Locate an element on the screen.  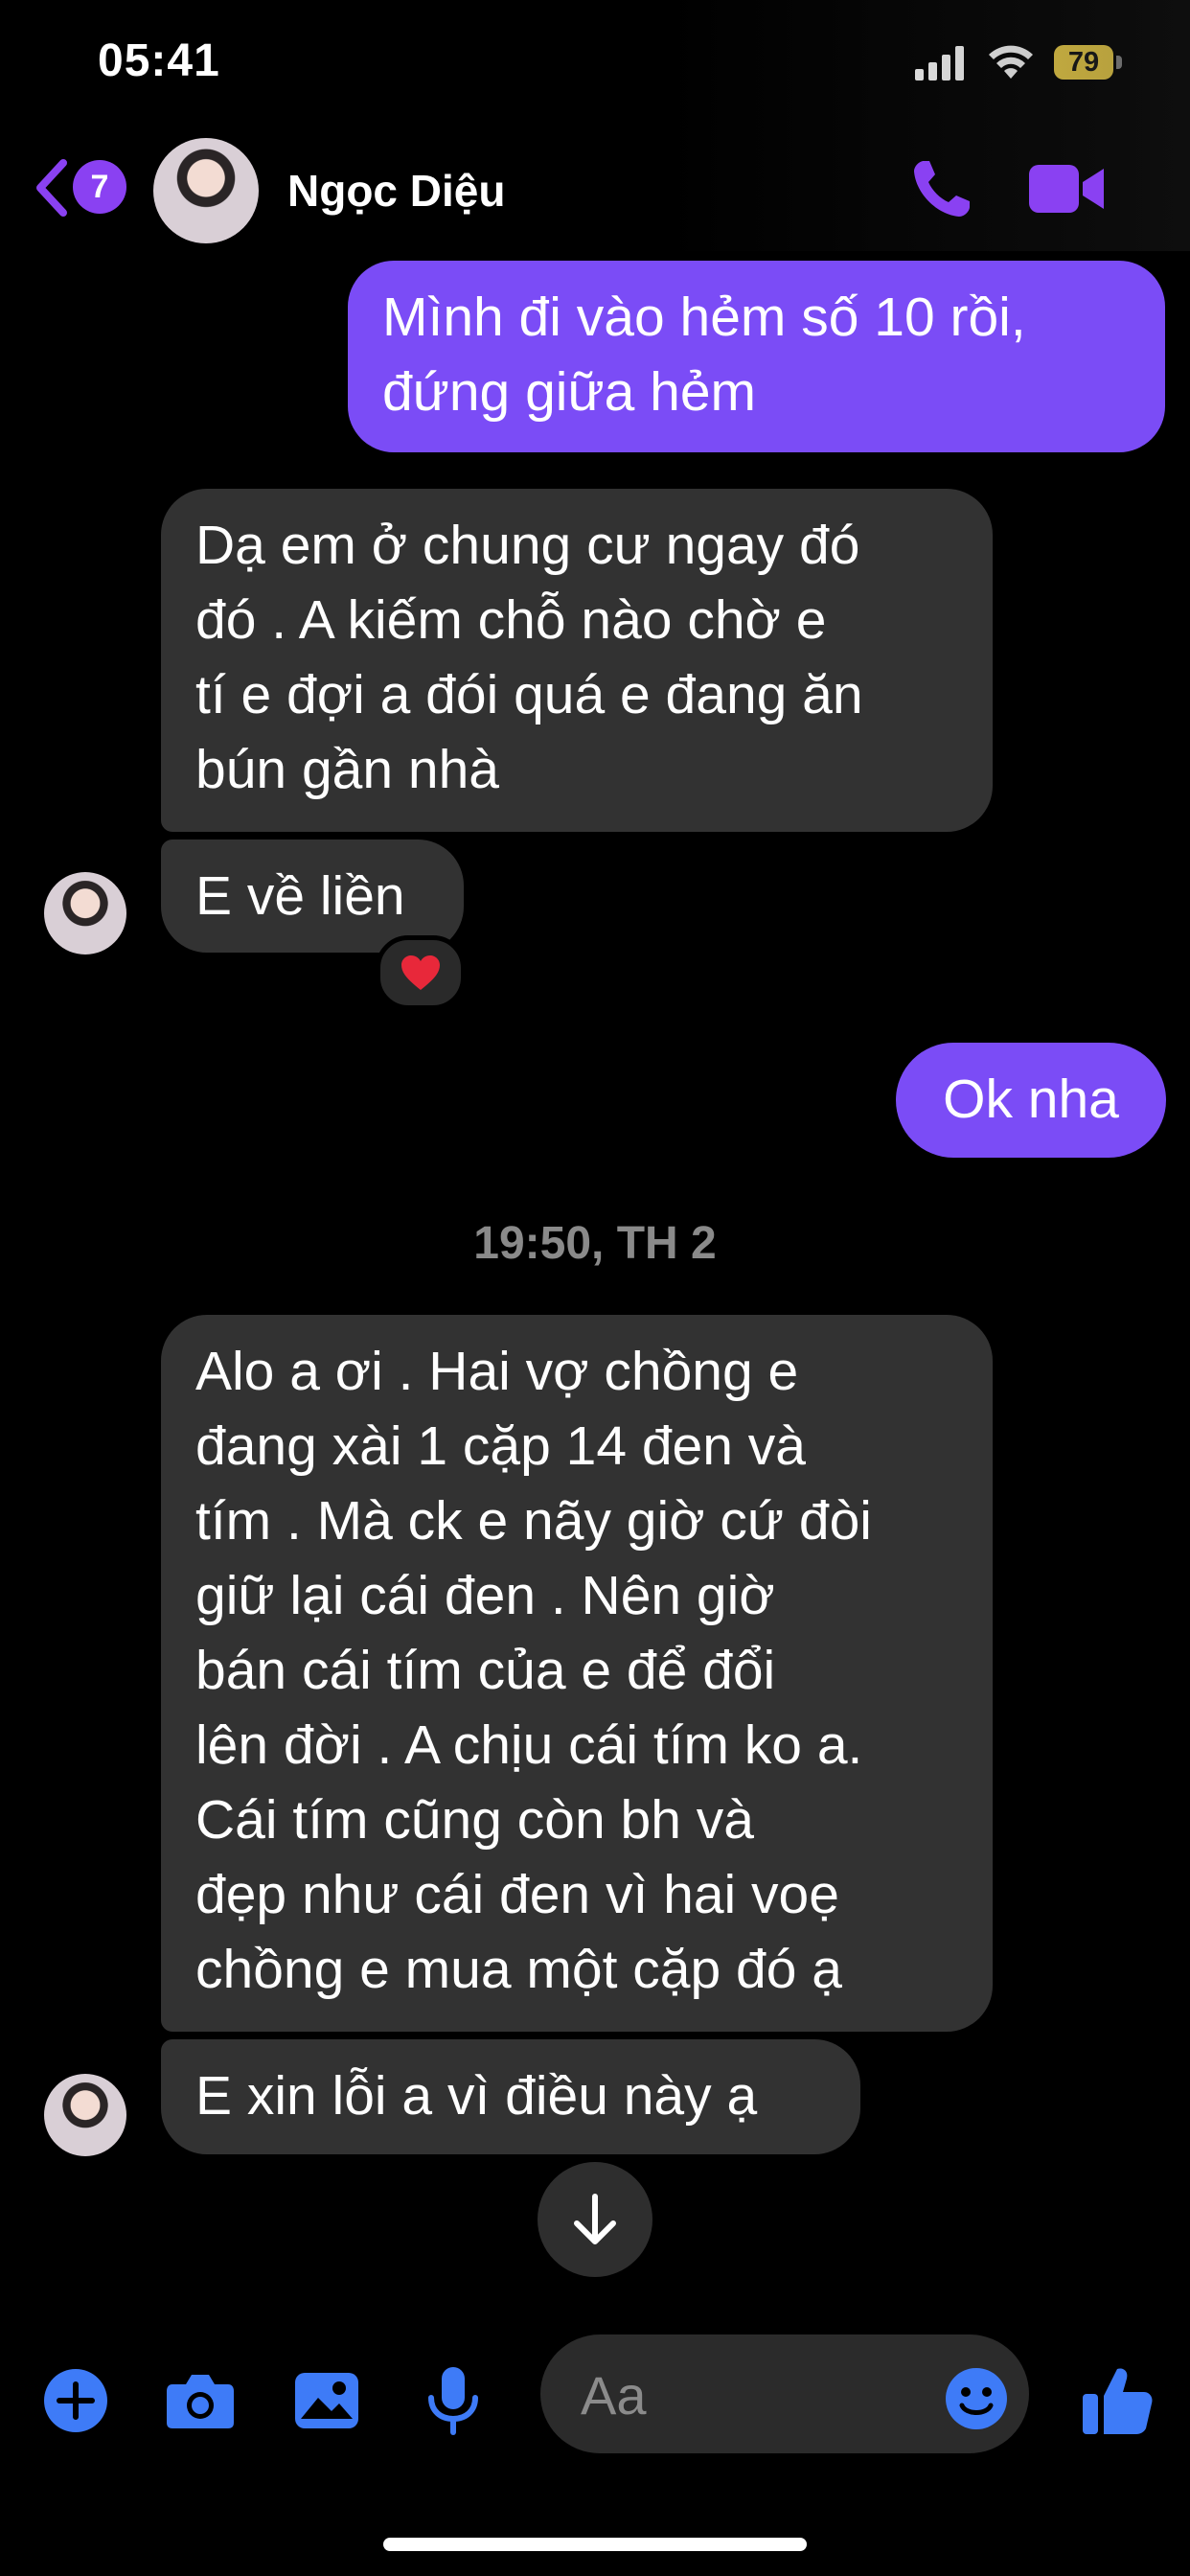
message-bubble-received: E xin lỗi a vì điều này ạ is located at coordinates (511, 2096).